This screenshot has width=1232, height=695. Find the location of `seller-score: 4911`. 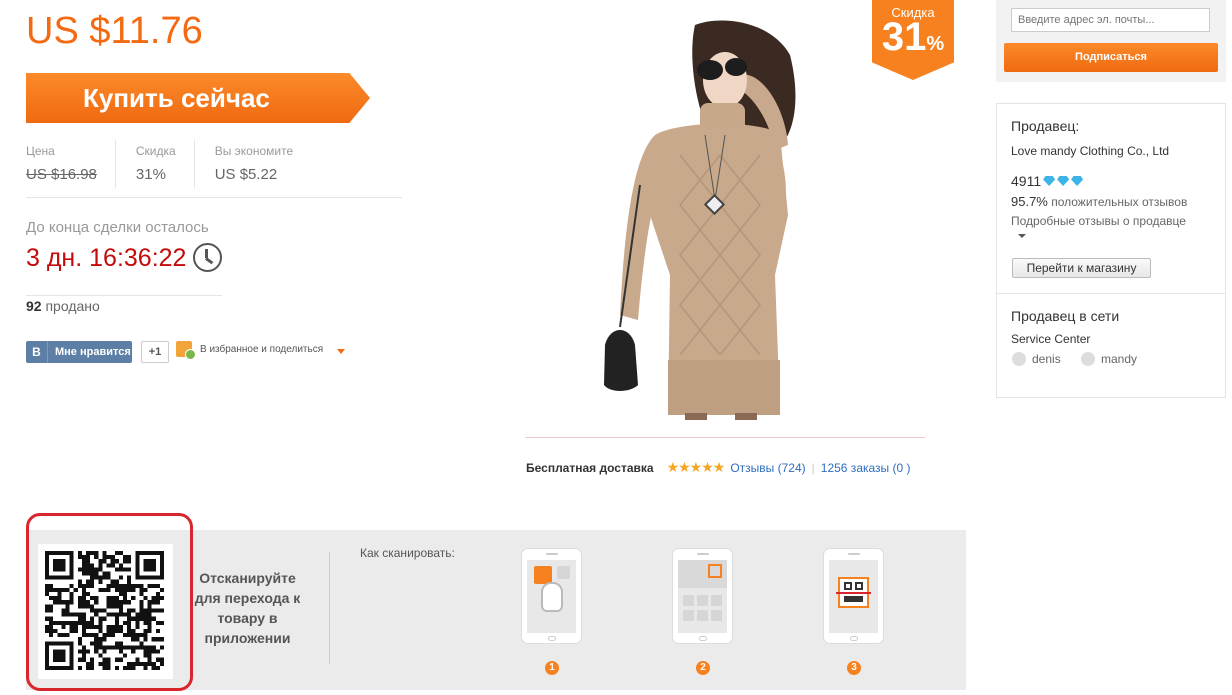

seller-score: 4911 is located at coordinates (1047, 181).